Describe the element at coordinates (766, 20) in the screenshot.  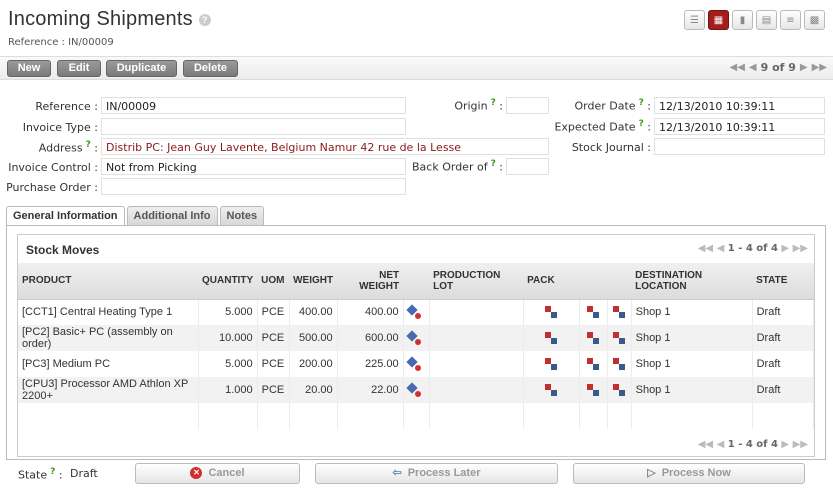
I see `calendar-view-icon: ▤` at that location.